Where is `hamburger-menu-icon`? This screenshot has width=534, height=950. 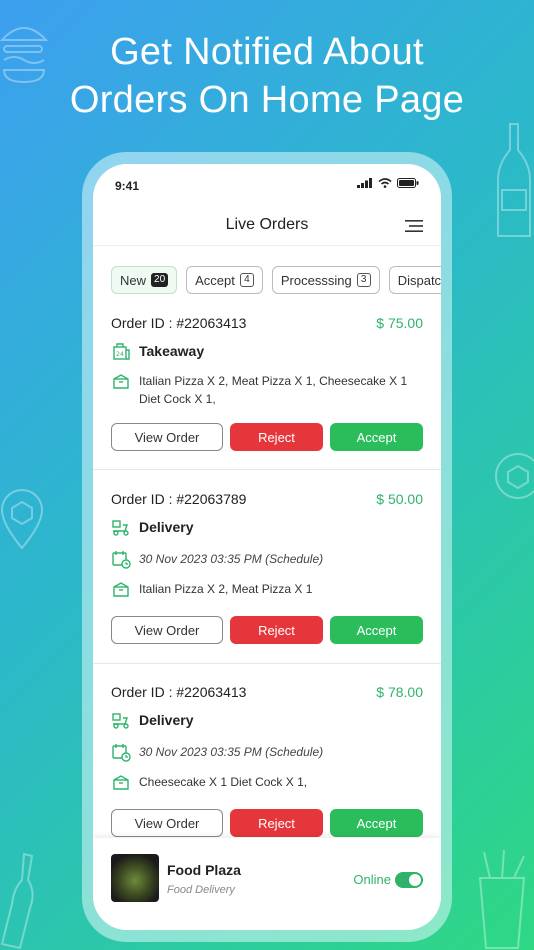
hamburger-menu-icon is located at coordinates (414, 226).